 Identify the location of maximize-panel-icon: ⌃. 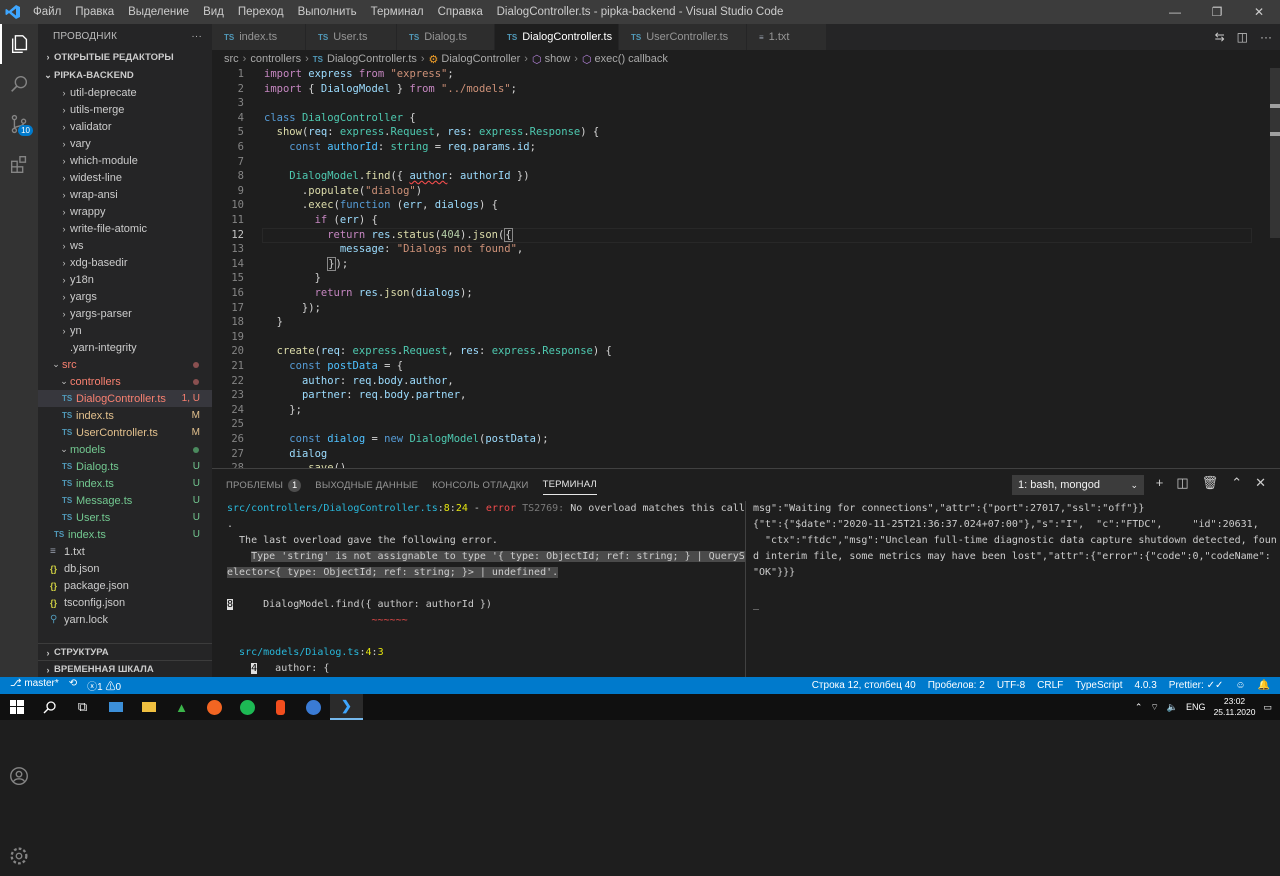
(1236, 483).